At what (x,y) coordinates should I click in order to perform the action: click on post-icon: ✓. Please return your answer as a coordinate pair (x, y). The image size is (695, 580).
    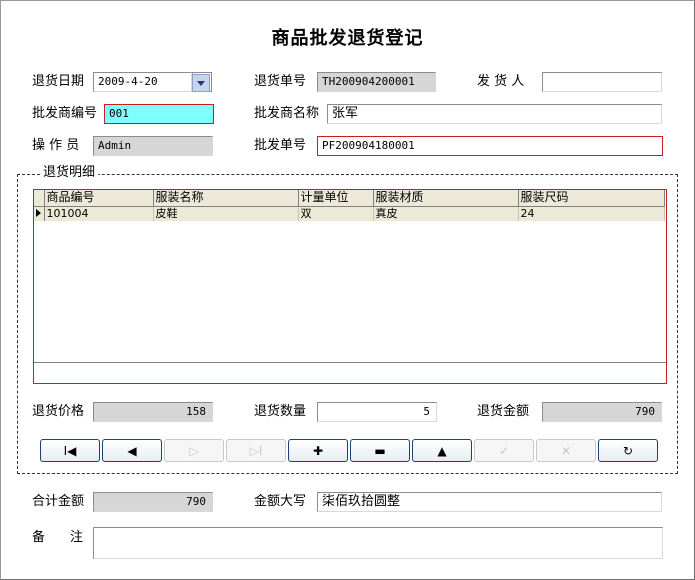
    Looking at the image, I should click on (504, 450).